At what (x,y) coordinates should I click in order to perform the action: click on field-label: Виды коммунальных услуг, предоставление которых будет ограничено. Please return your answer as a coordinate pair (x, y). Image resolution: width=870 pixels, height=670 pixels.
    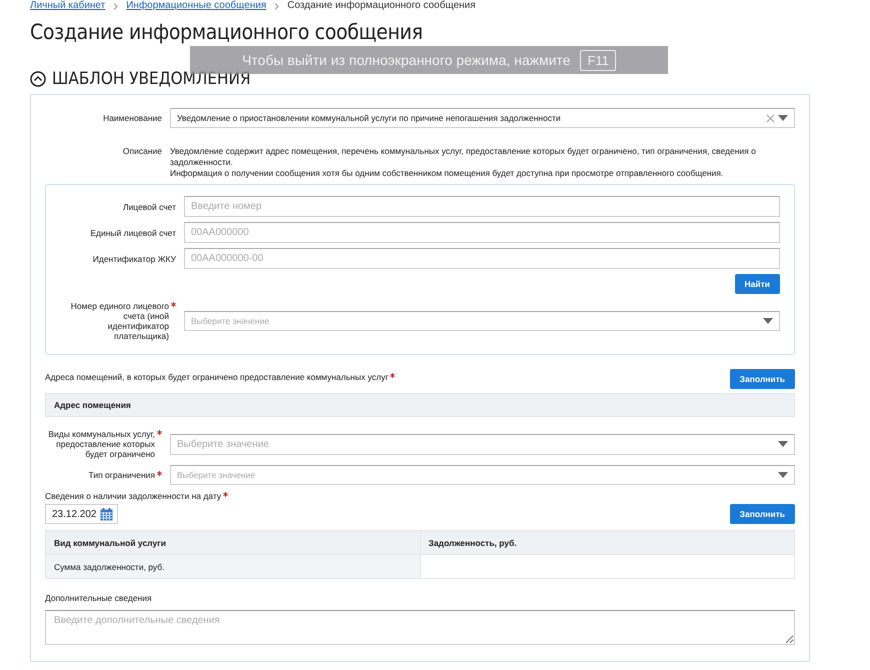
    Looking at the image, I should click on (101, 444).